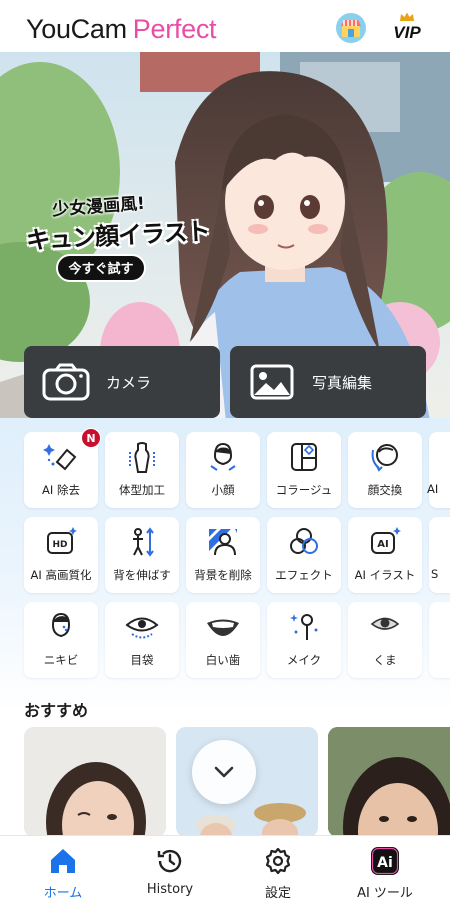 This screenshot has height=909, width=450. Describe the element at coordinates (223, 627) in the screenshot. I see `teeth-icon` at that location.